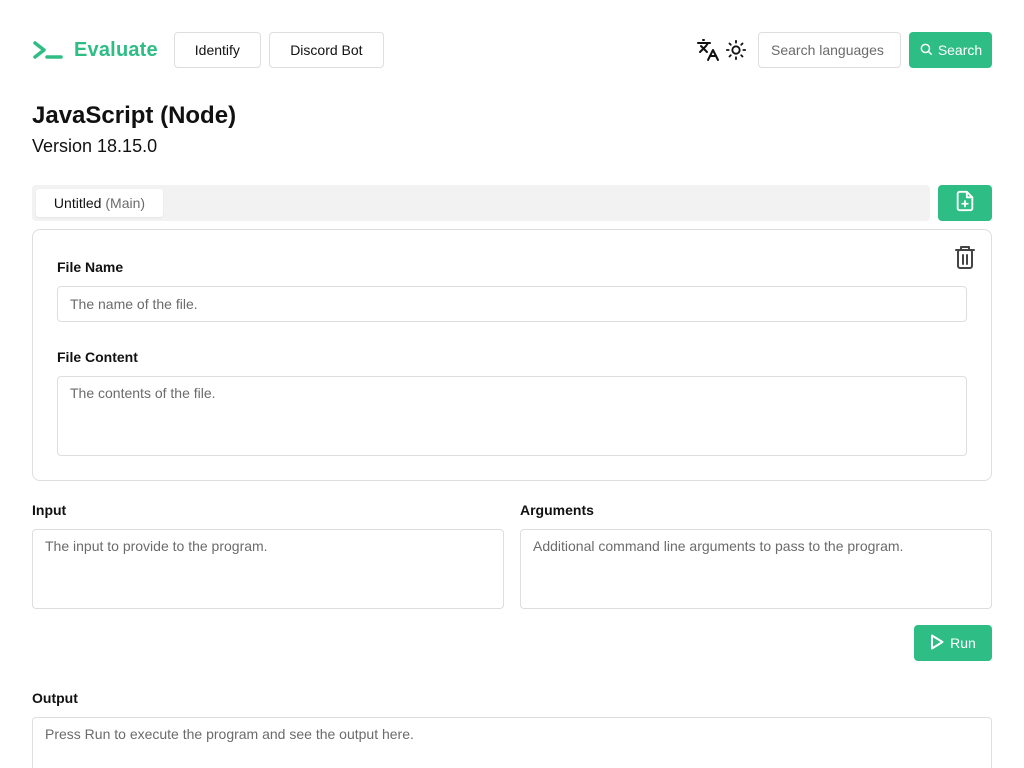 The image size is (1024, 768). I want to click on arguments-label: Arguments, so click(557, 510).